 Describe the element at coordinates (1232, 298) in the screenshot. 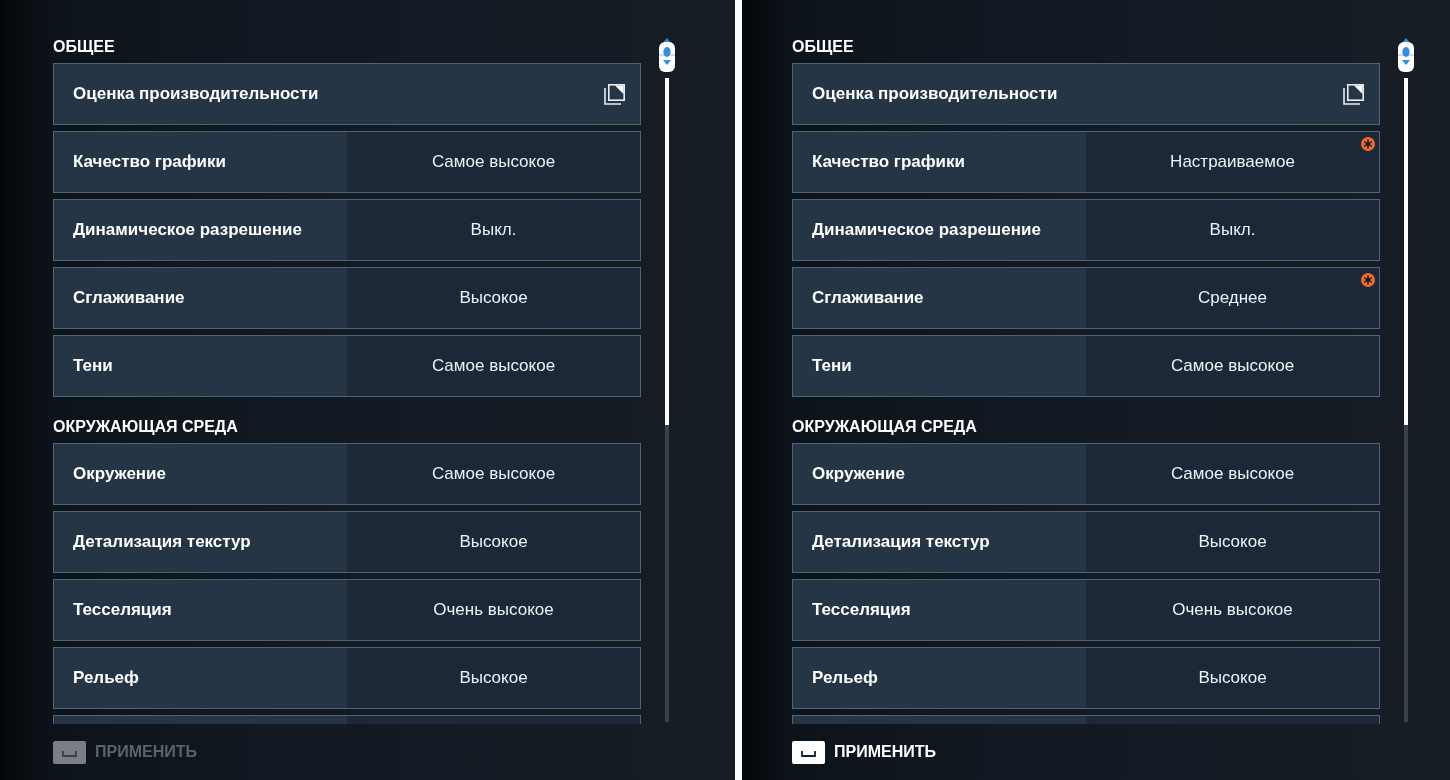

I see `option-selector: Среднее` at that location.